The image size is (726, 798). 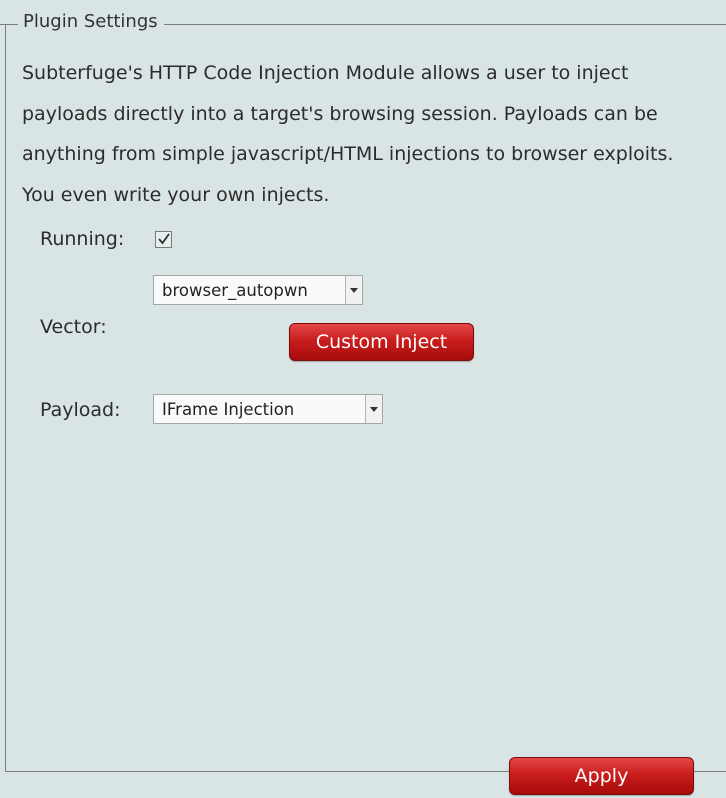 What do you see at coordinates (601, 776) in the screenshot?
I see `apply-button: Apply` at bounding box center [601, 776].